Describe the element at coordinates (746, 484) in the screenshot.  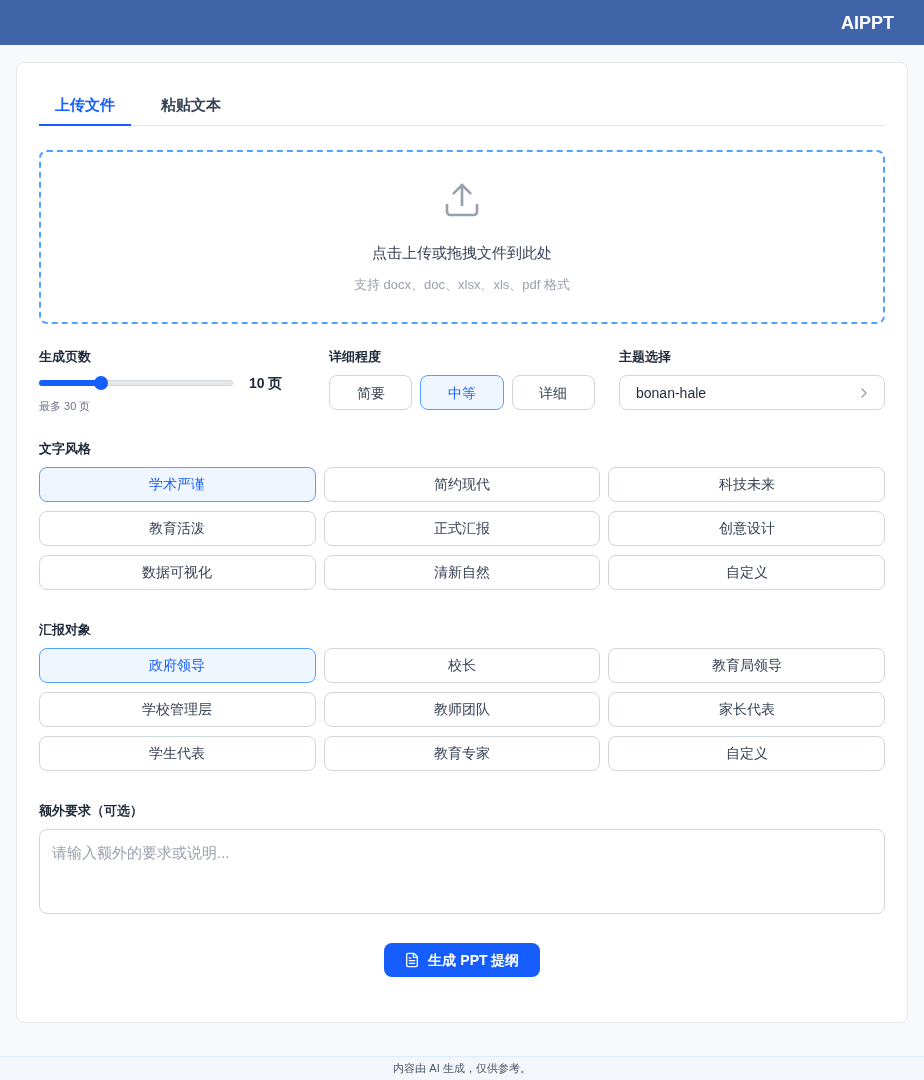
I see `option-button: 科技未来` at that location.